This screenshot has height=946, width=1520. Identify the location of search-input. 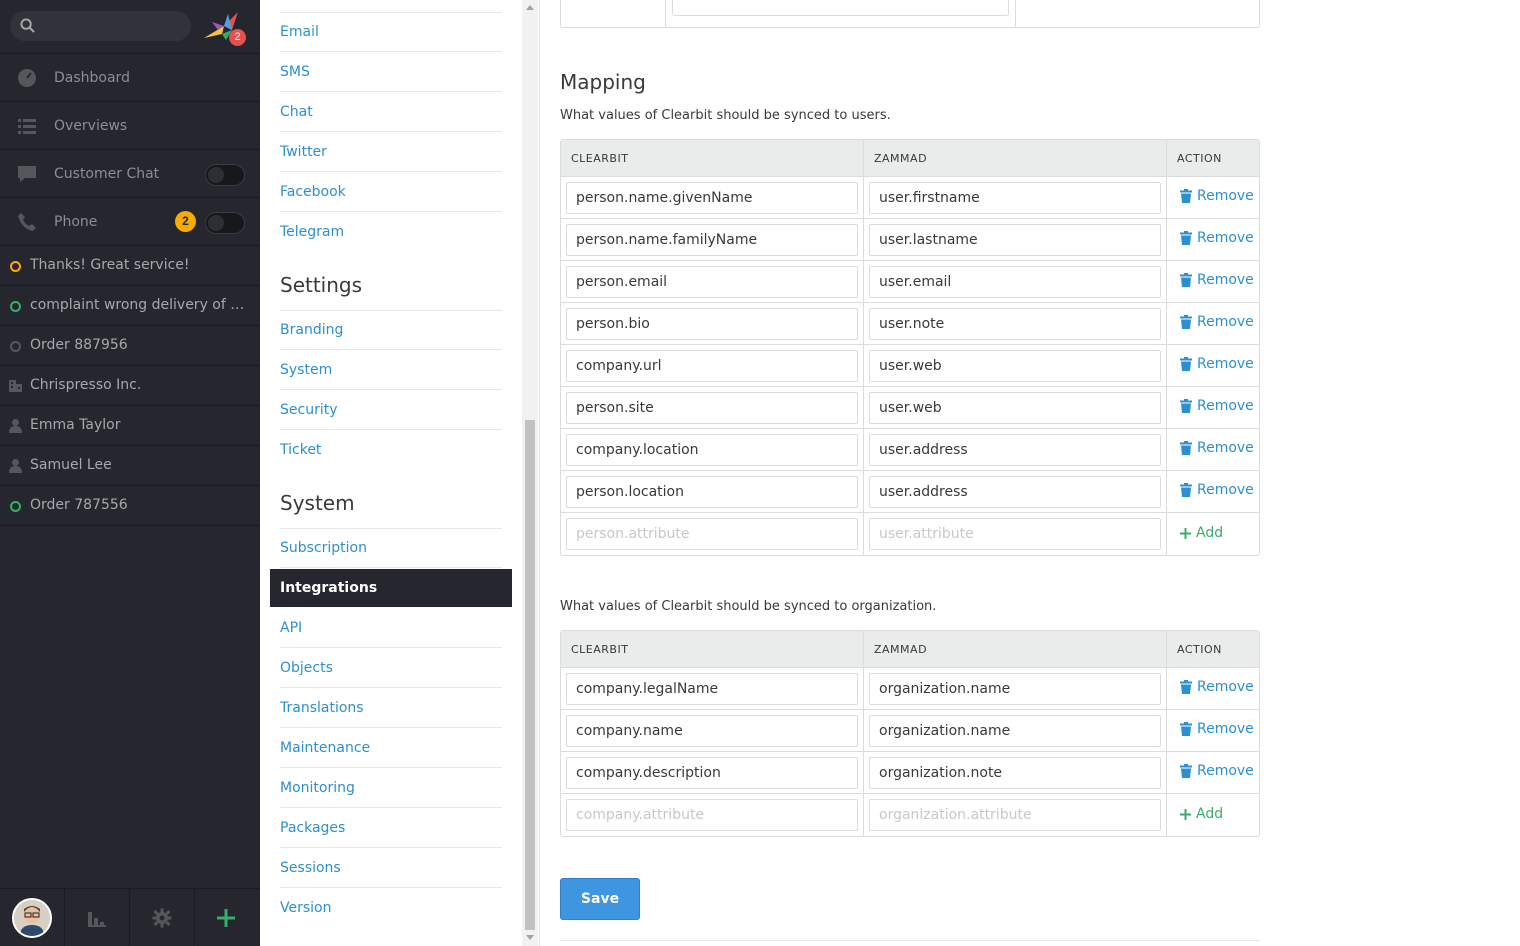
(100, 26).